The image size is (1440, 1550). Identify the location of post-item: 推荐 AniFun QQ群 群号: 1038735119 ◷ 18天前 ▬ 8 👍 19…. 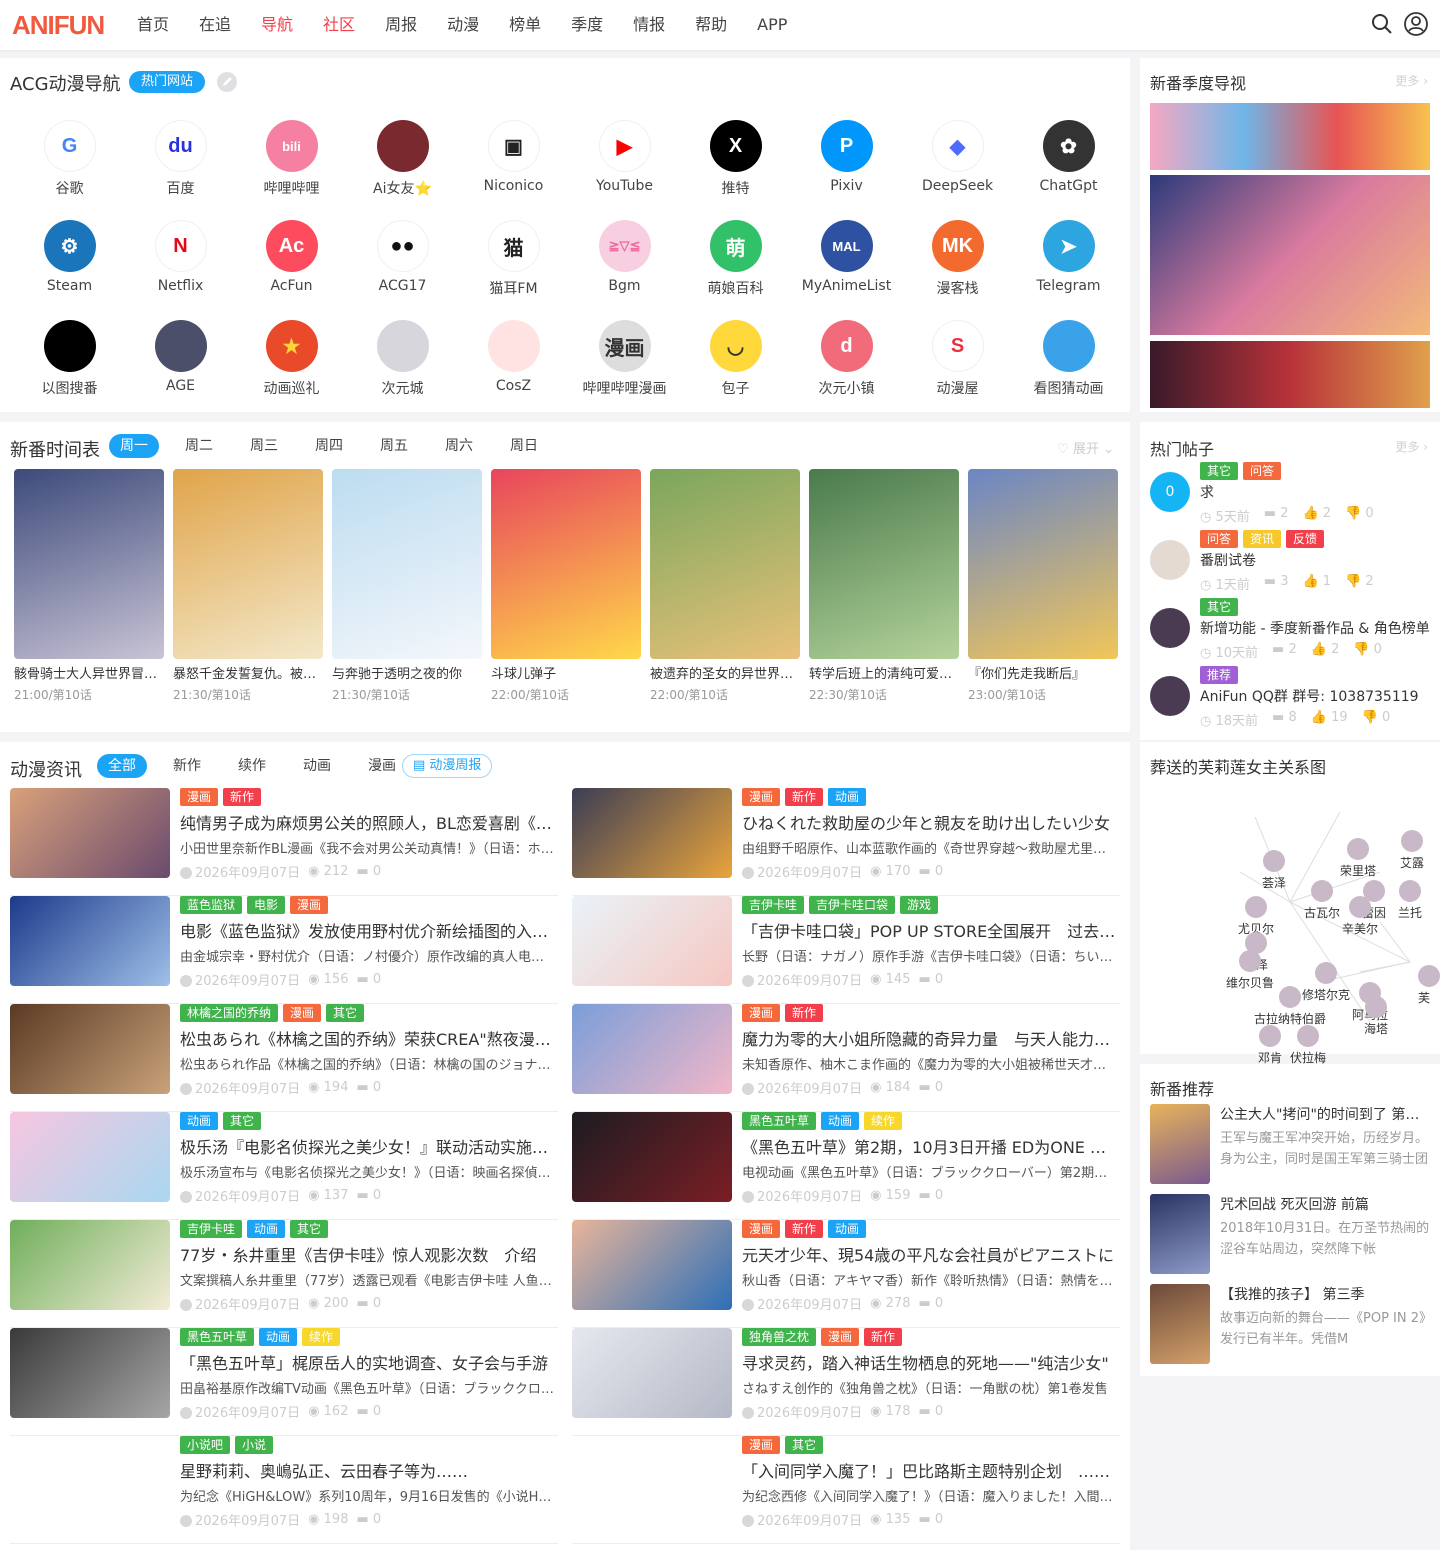
(1290, 700).